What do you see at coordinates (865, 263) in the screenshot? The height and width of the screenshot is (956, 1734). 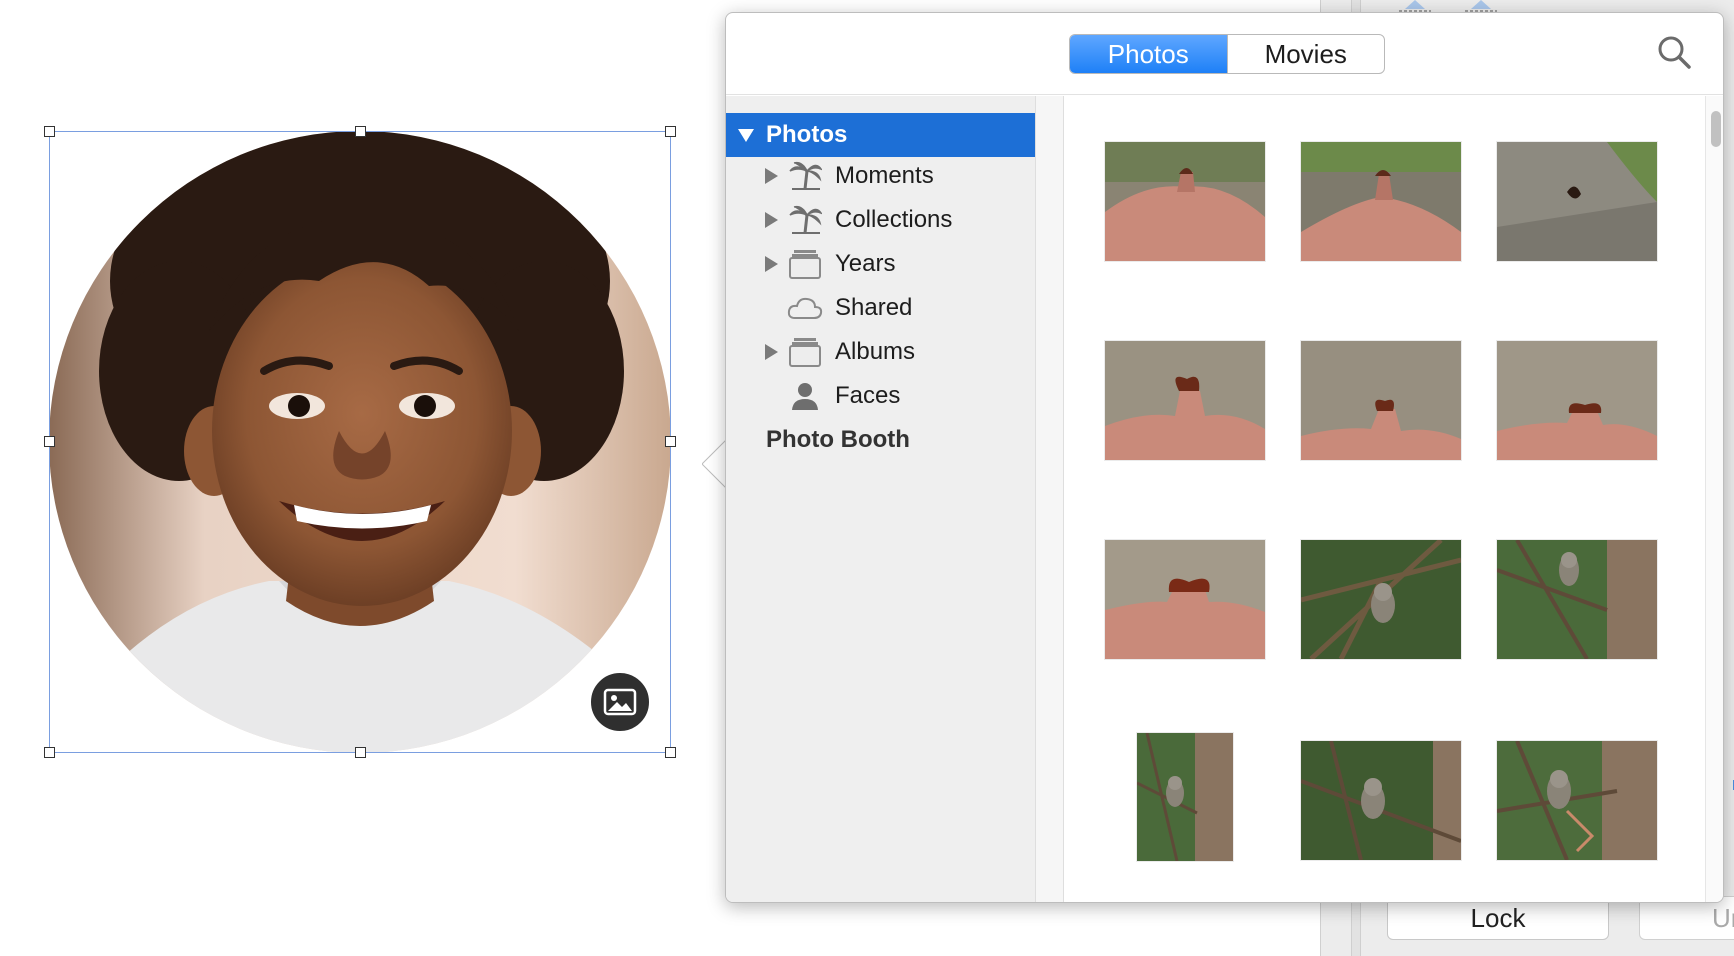 I see `sidebar-item-label: Years` at bounding box center [865, 263].